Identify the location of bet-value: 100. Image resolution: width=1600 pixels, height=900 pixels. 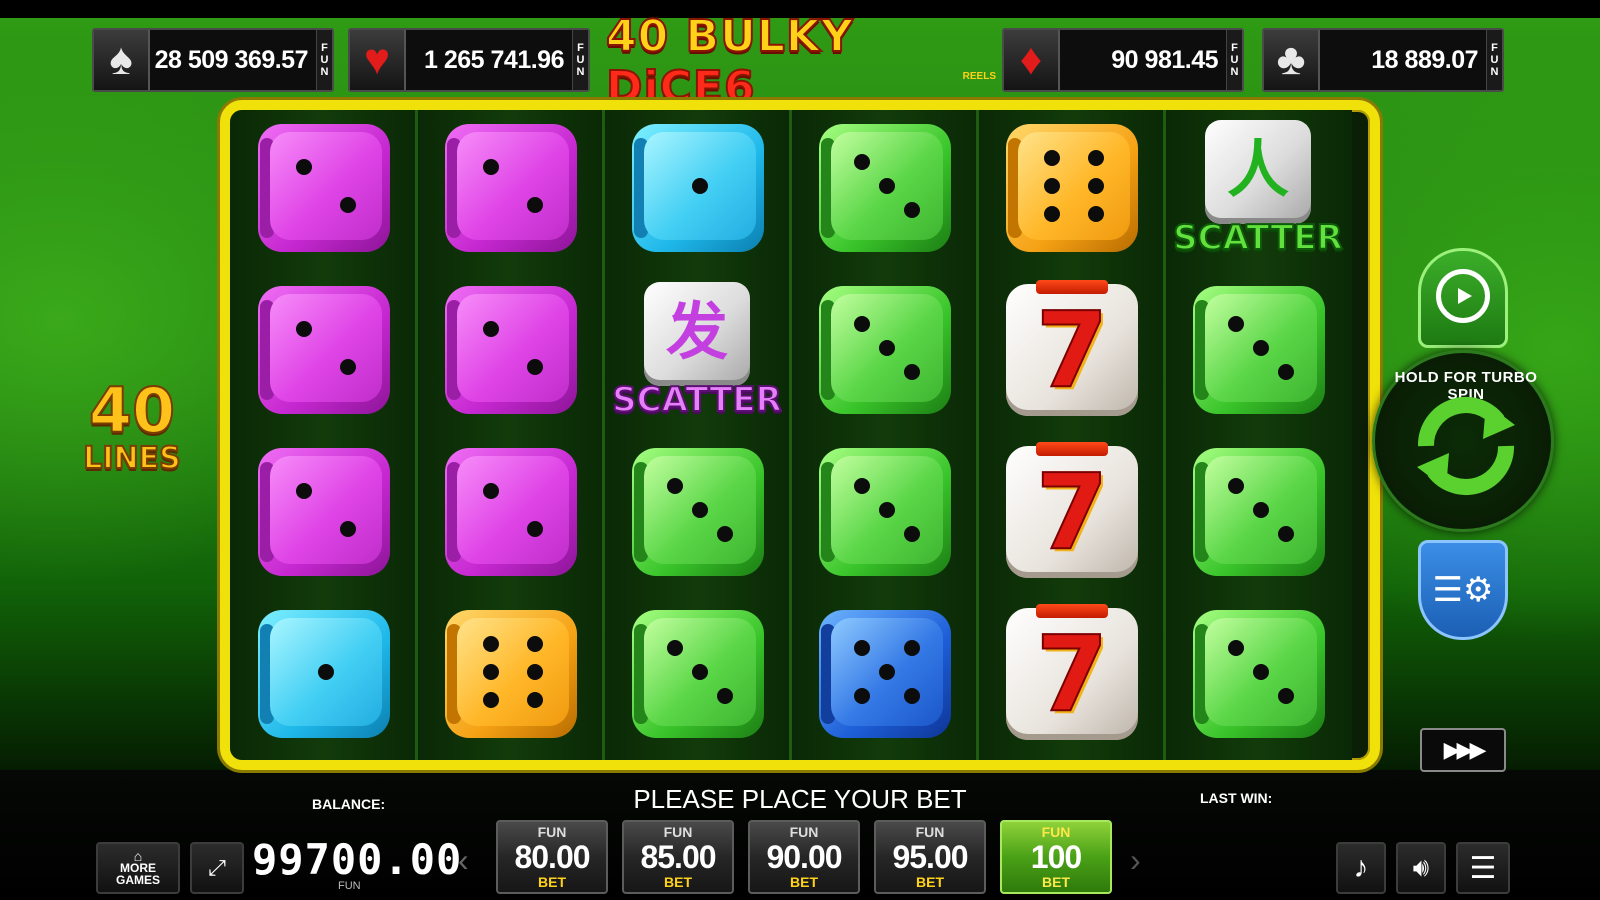
(1056, 857).